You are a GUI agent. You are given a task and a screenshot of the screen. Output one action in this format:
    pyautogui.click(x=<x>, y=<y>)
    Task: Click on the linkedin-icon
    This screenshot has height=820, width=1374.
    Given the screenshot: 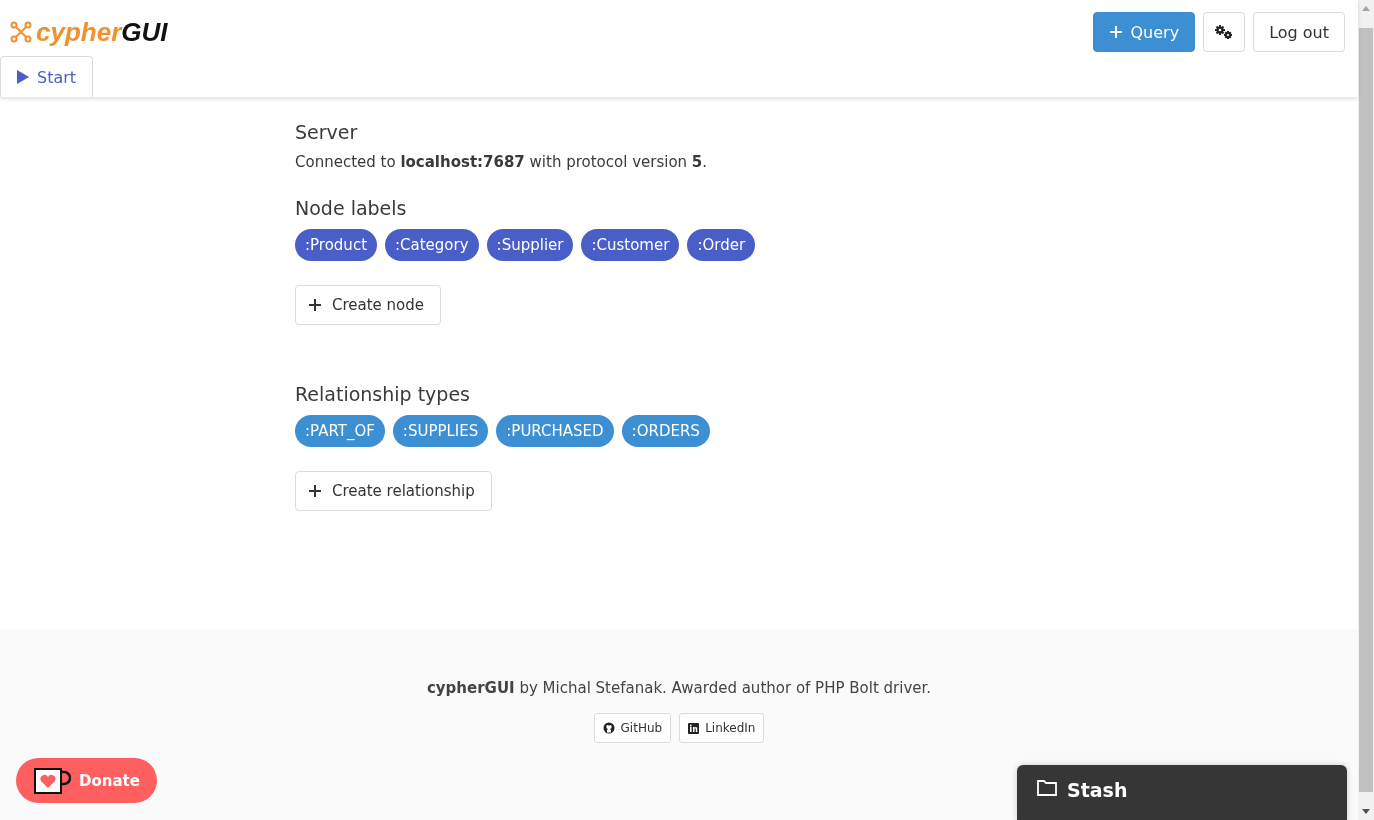 What is the action you would take?
    pyautogui.click(x=694, y=728)
    